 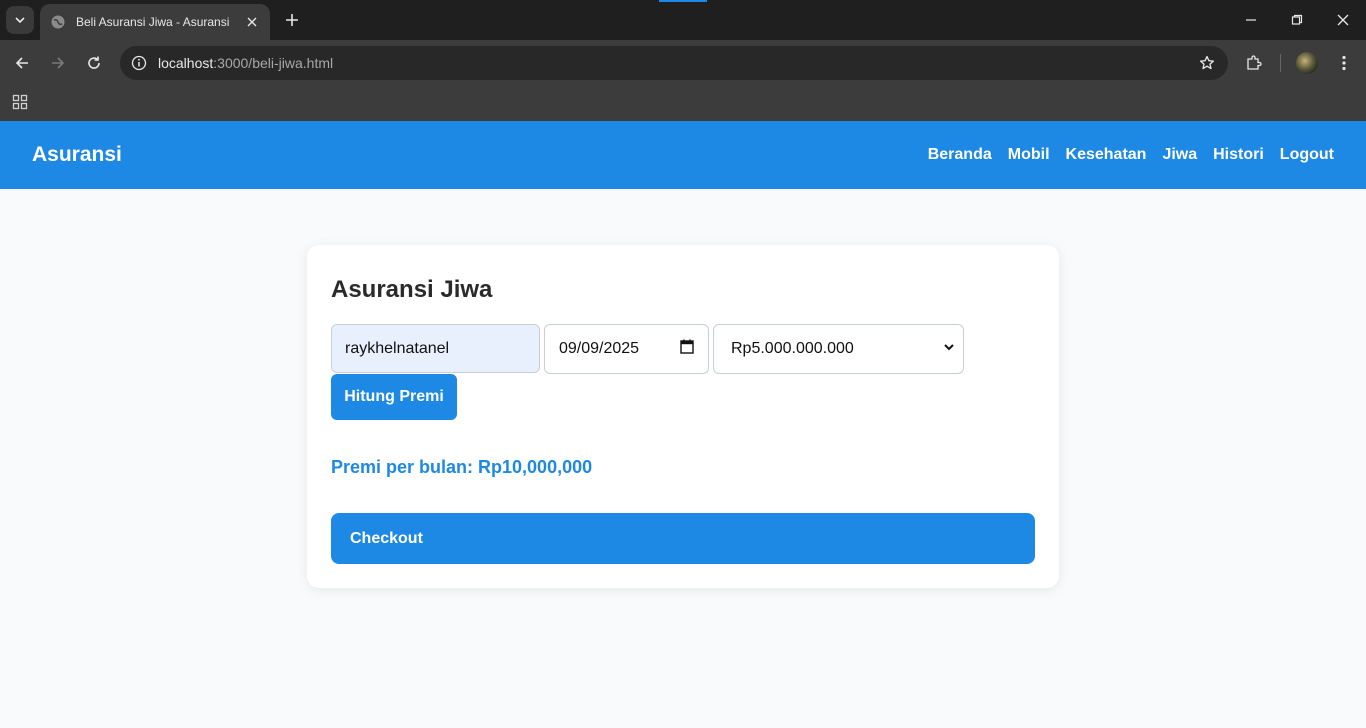 What do you see at coordinates (397, 348) in the screenshot?
I see `name-input-value: raykhelnatanel` at bounding box center [397, 348].